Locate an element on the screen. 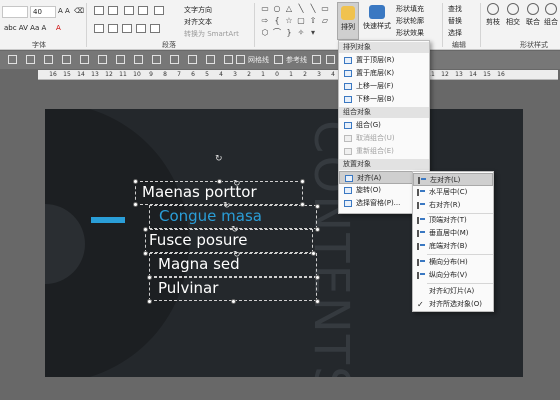 The height and width of the screenshot is (400, 560). cut-shapes-button: 剪枝 is located at coordinates (493, 15).